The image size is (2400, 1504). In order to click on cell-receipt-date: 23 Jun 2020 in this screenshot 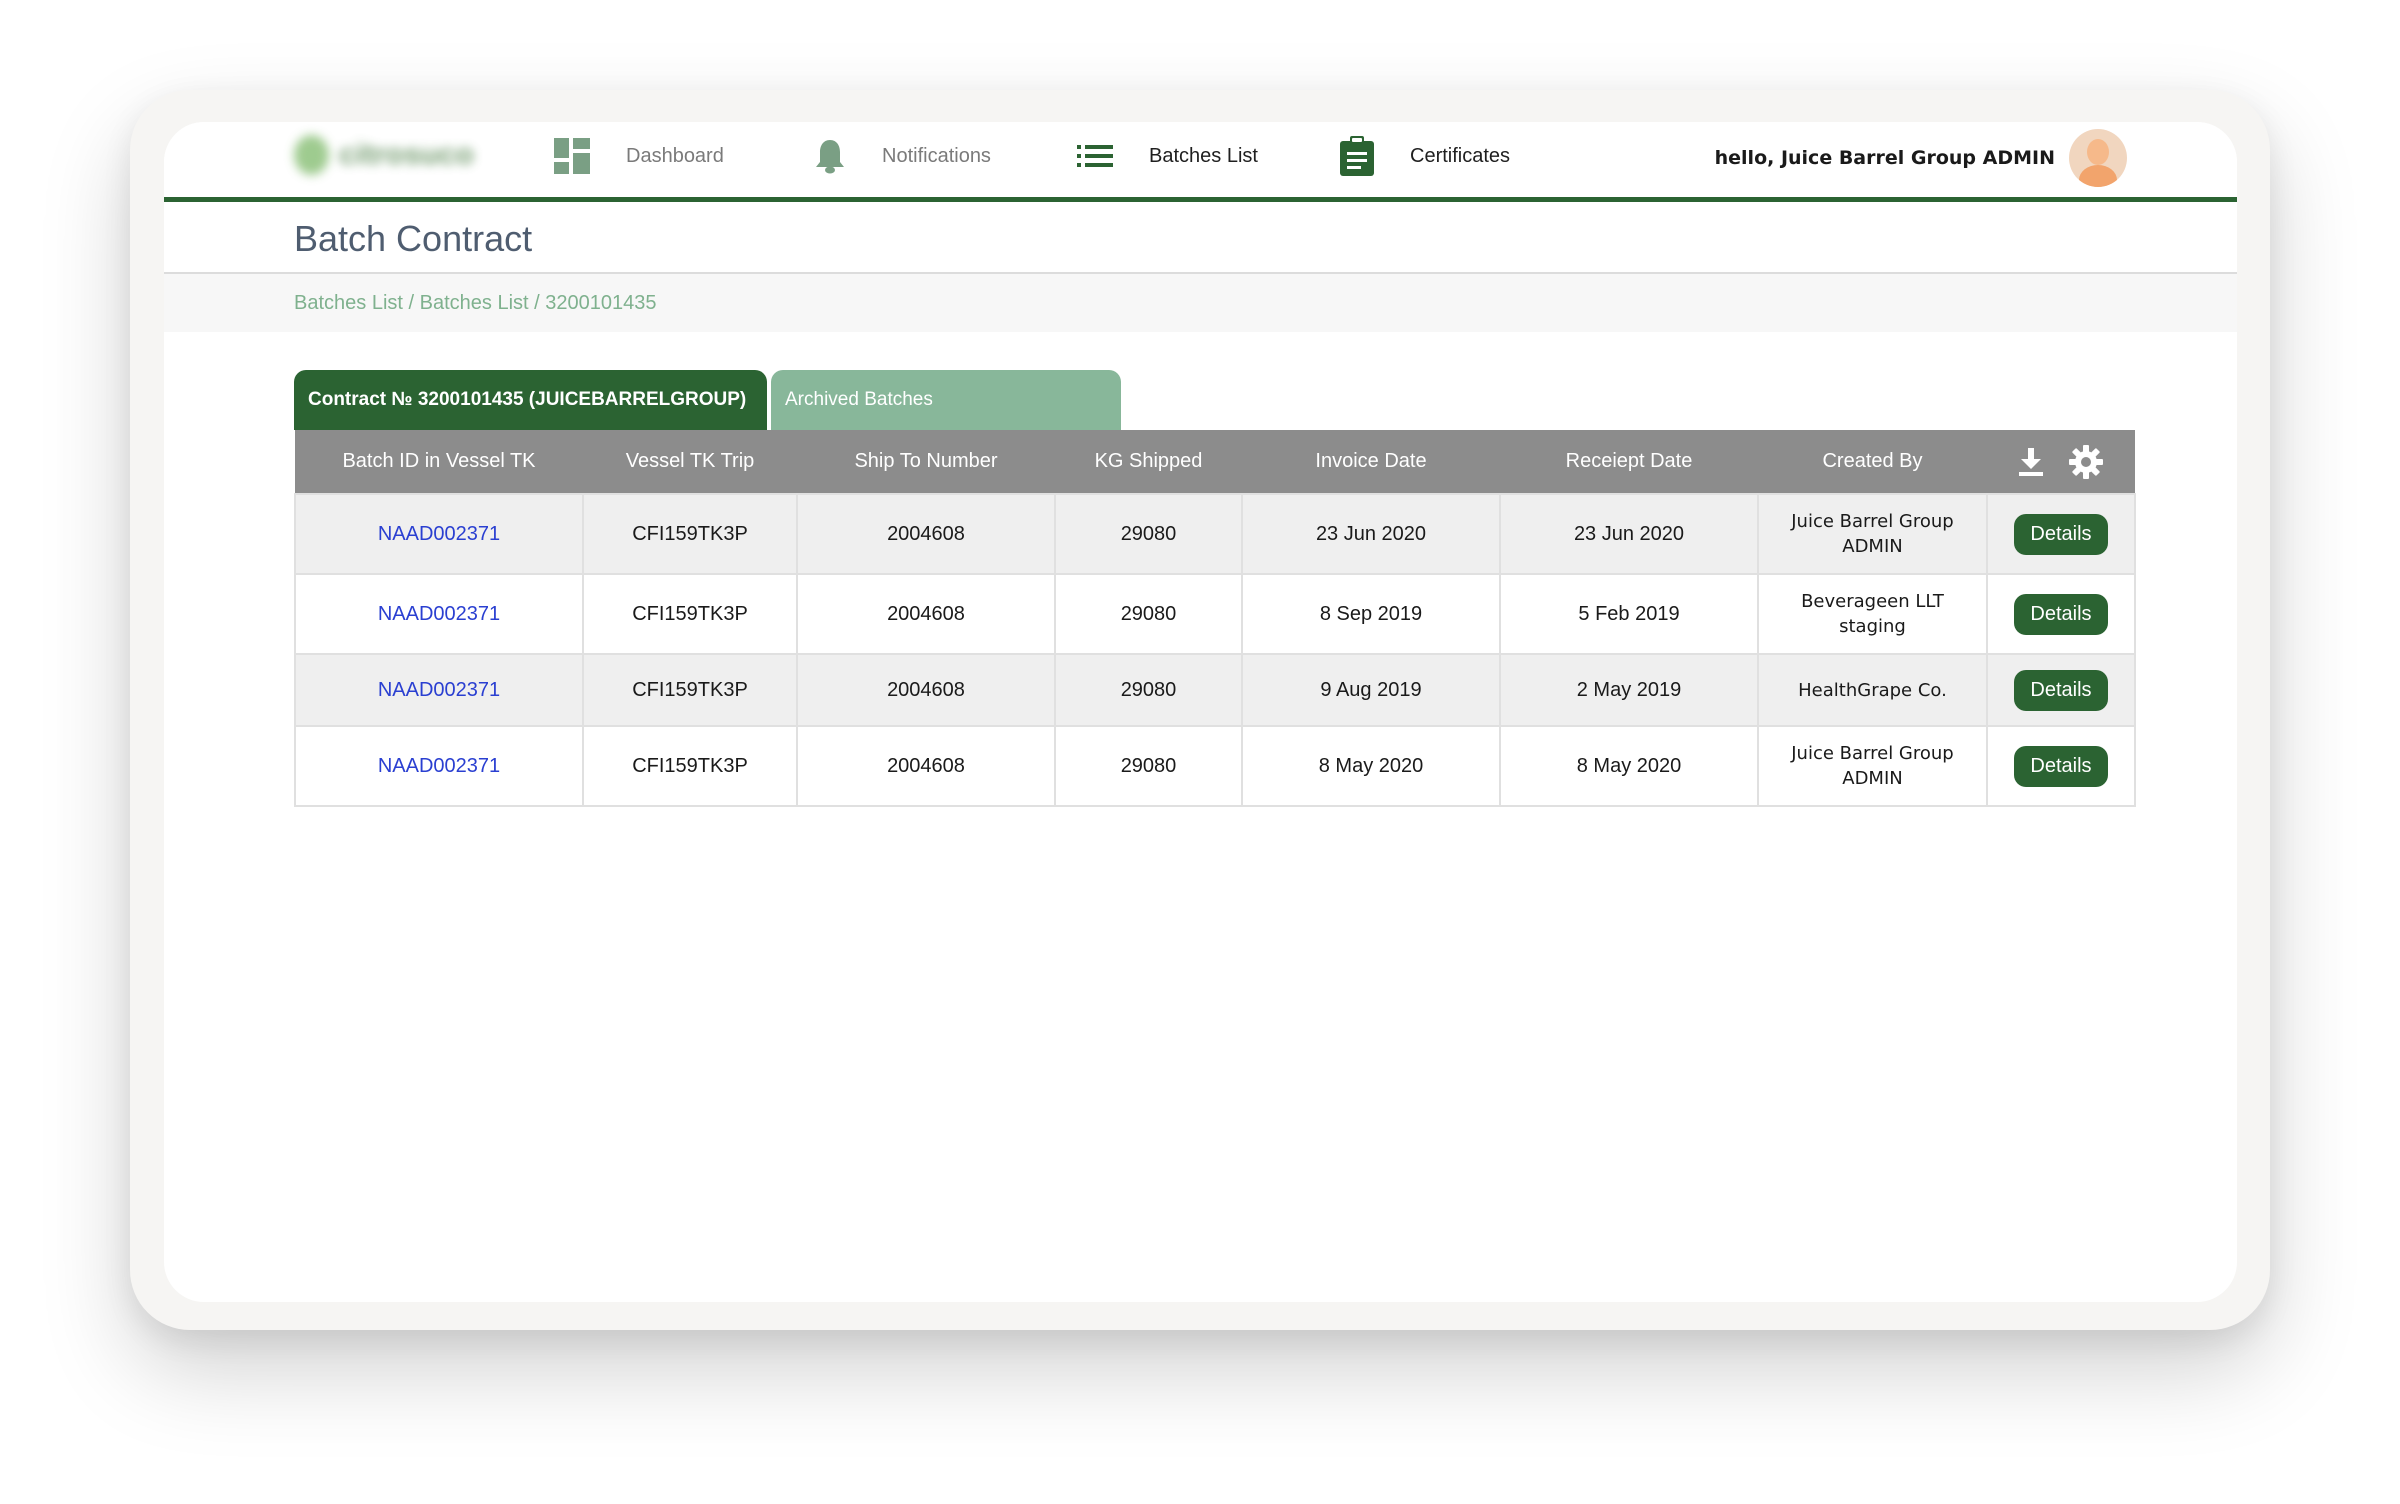, I will do `click(1629, 534)`.